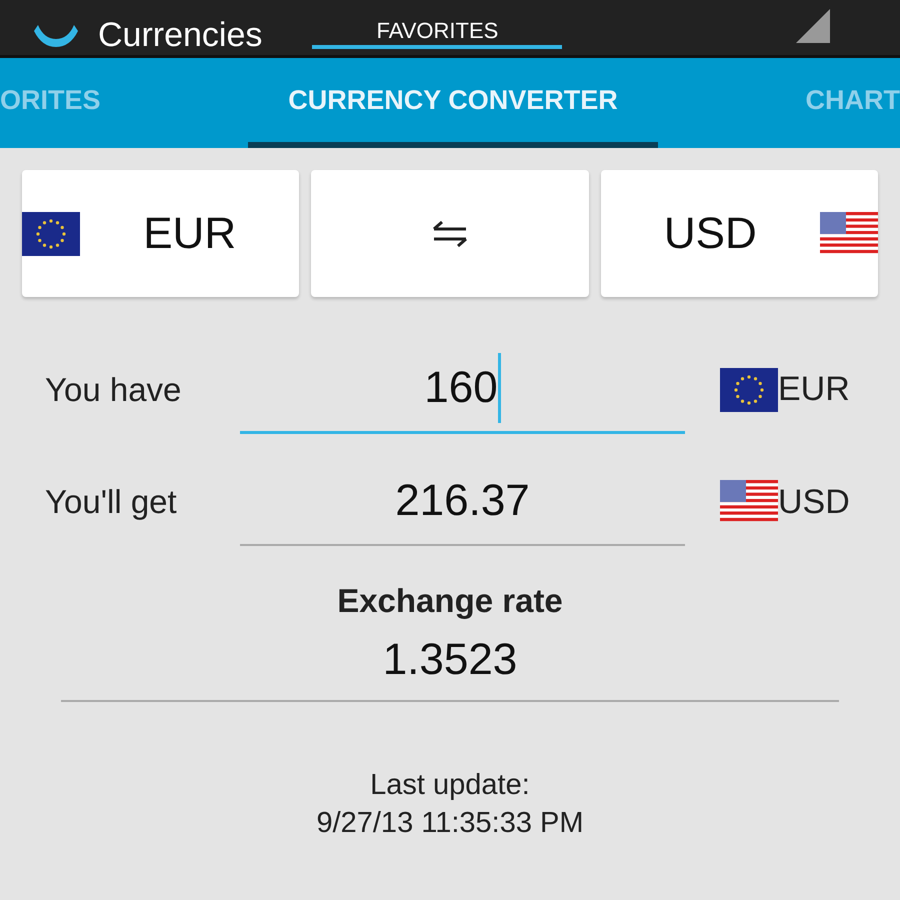 The image size is (900, 900). I want to click on last-update-time: 9/27/13 11:35:33 PM, so click(450, 823).